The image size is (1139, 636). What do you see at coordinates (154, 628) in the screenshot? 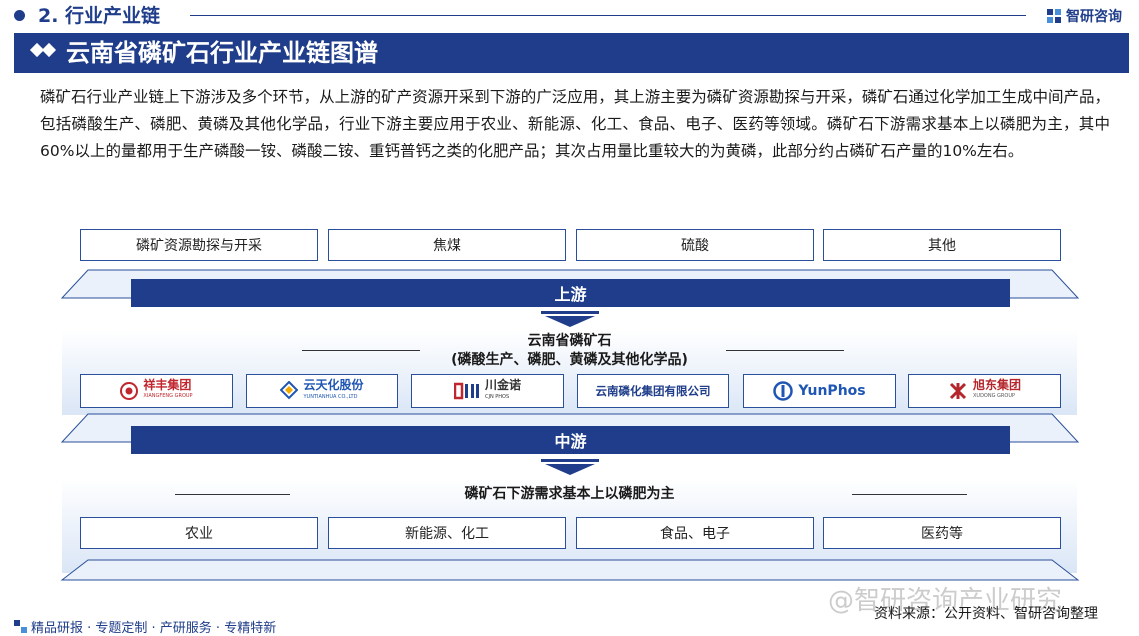
I see `footer-slogan-text: 精品研报 · 专题定制 · 产研服务 · 专精特新` at bounding box center [154, 628].